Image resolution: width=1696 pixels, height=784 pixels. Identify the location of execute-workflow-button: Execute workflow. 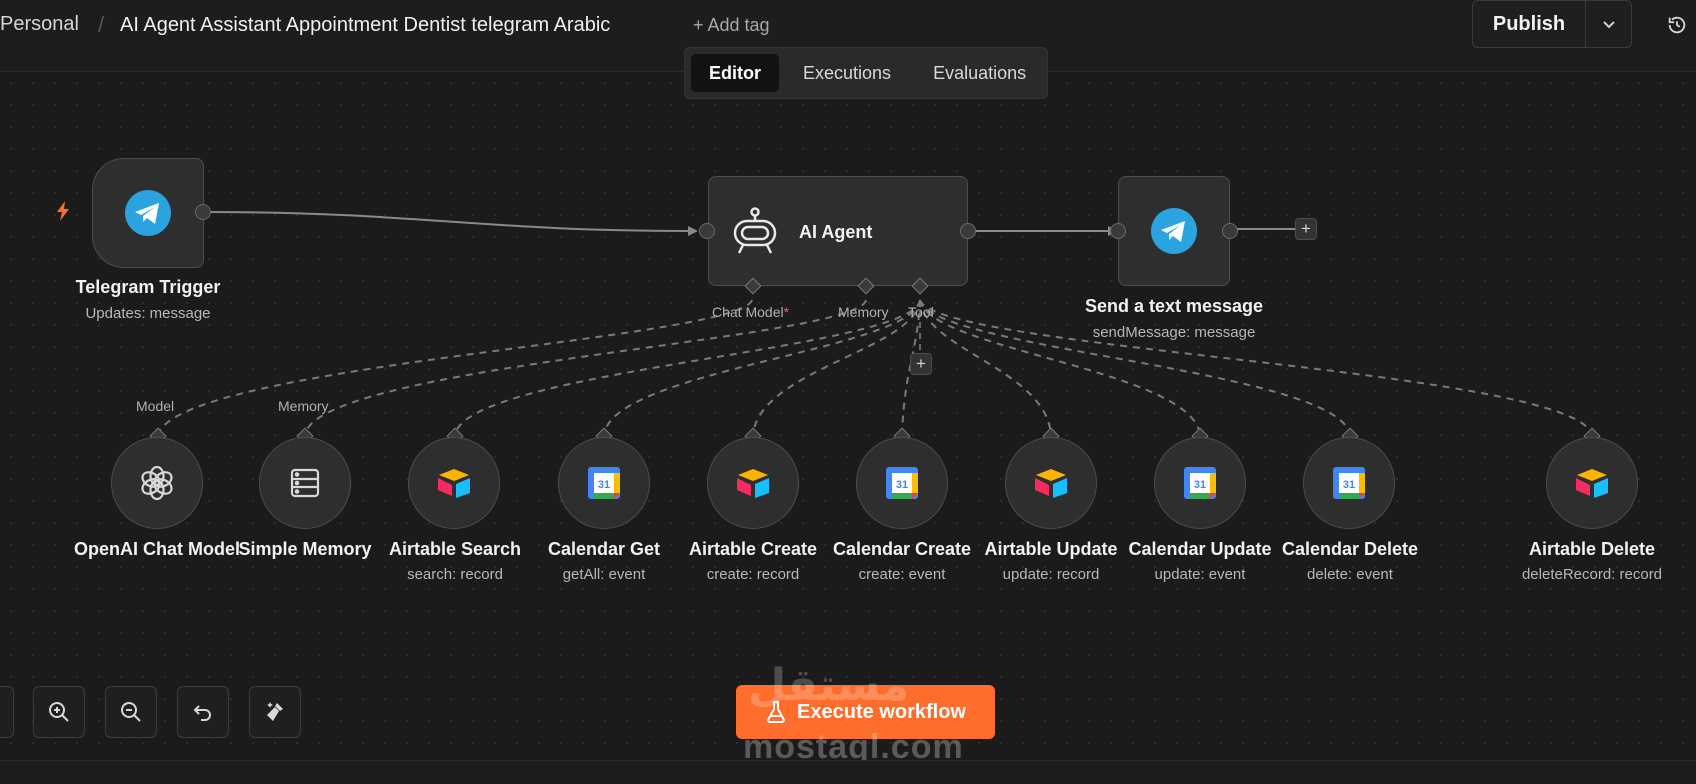
(865, 712).